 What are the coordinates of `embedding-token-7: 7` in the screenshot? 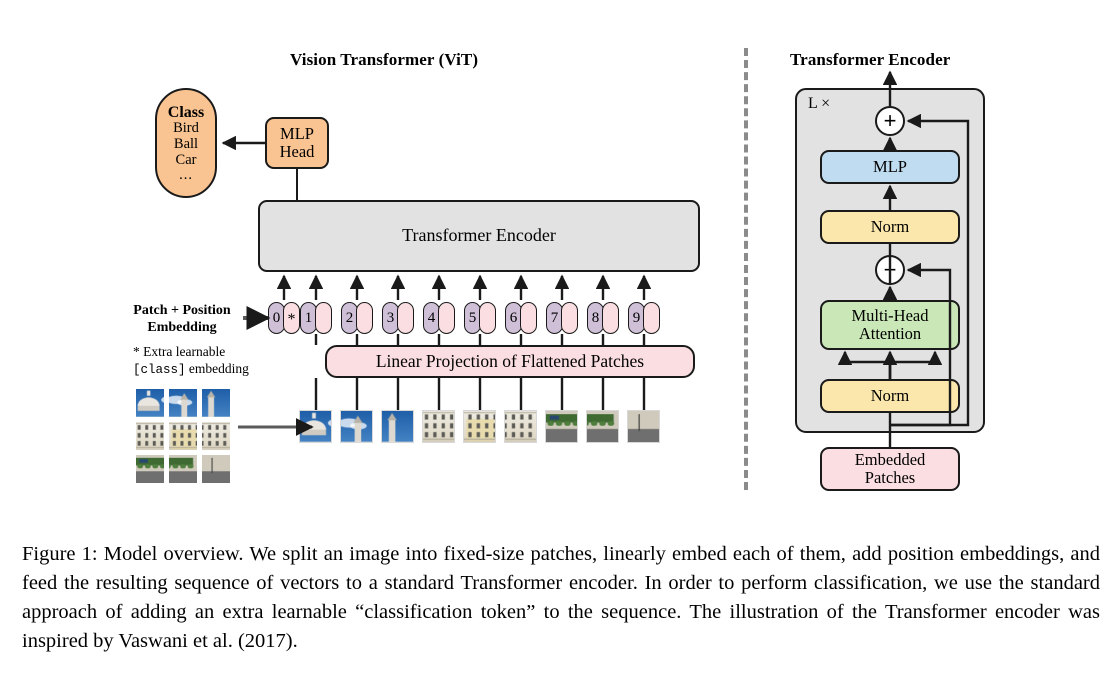 It's located at (562, 318).